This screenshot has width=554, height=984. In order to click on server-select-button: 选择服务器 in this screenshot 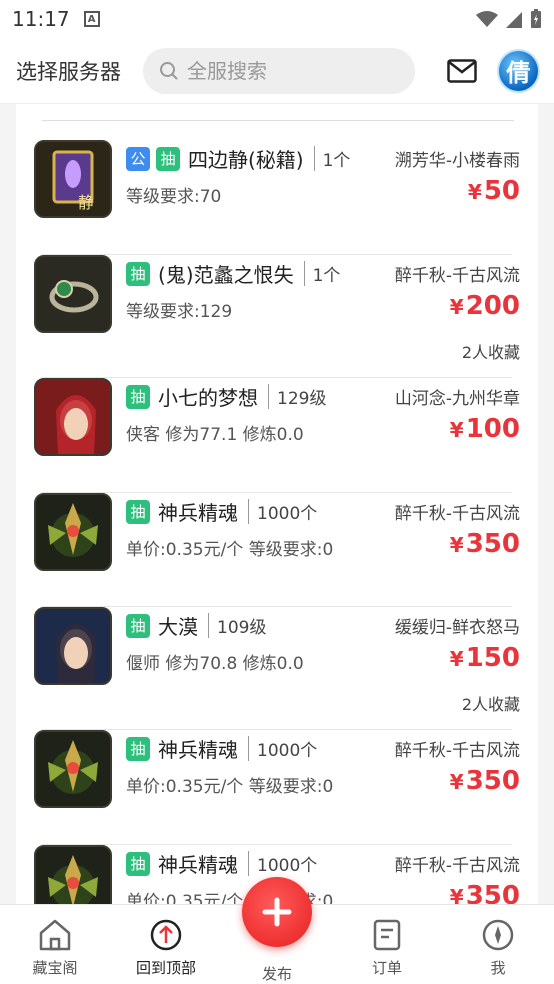, I will do `click(68, 71)`.